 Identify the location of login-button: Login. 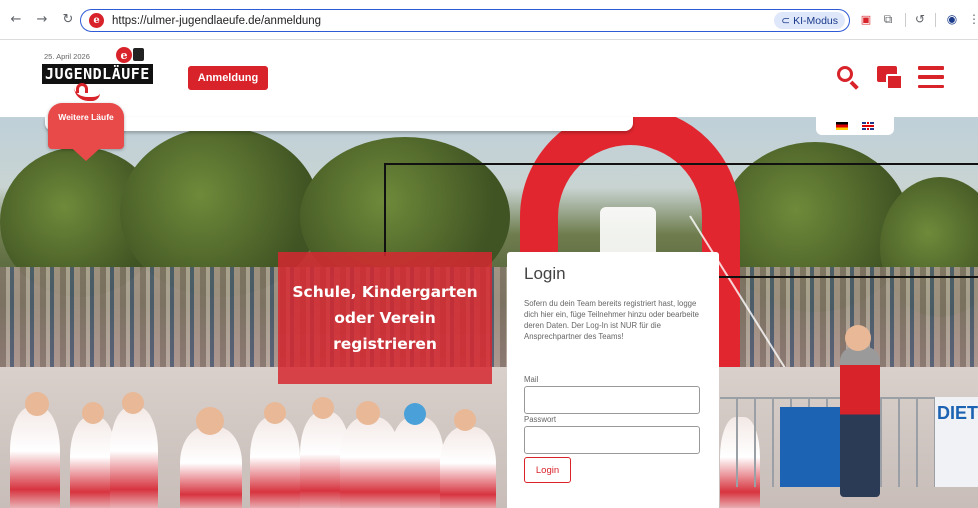
(547, 470).